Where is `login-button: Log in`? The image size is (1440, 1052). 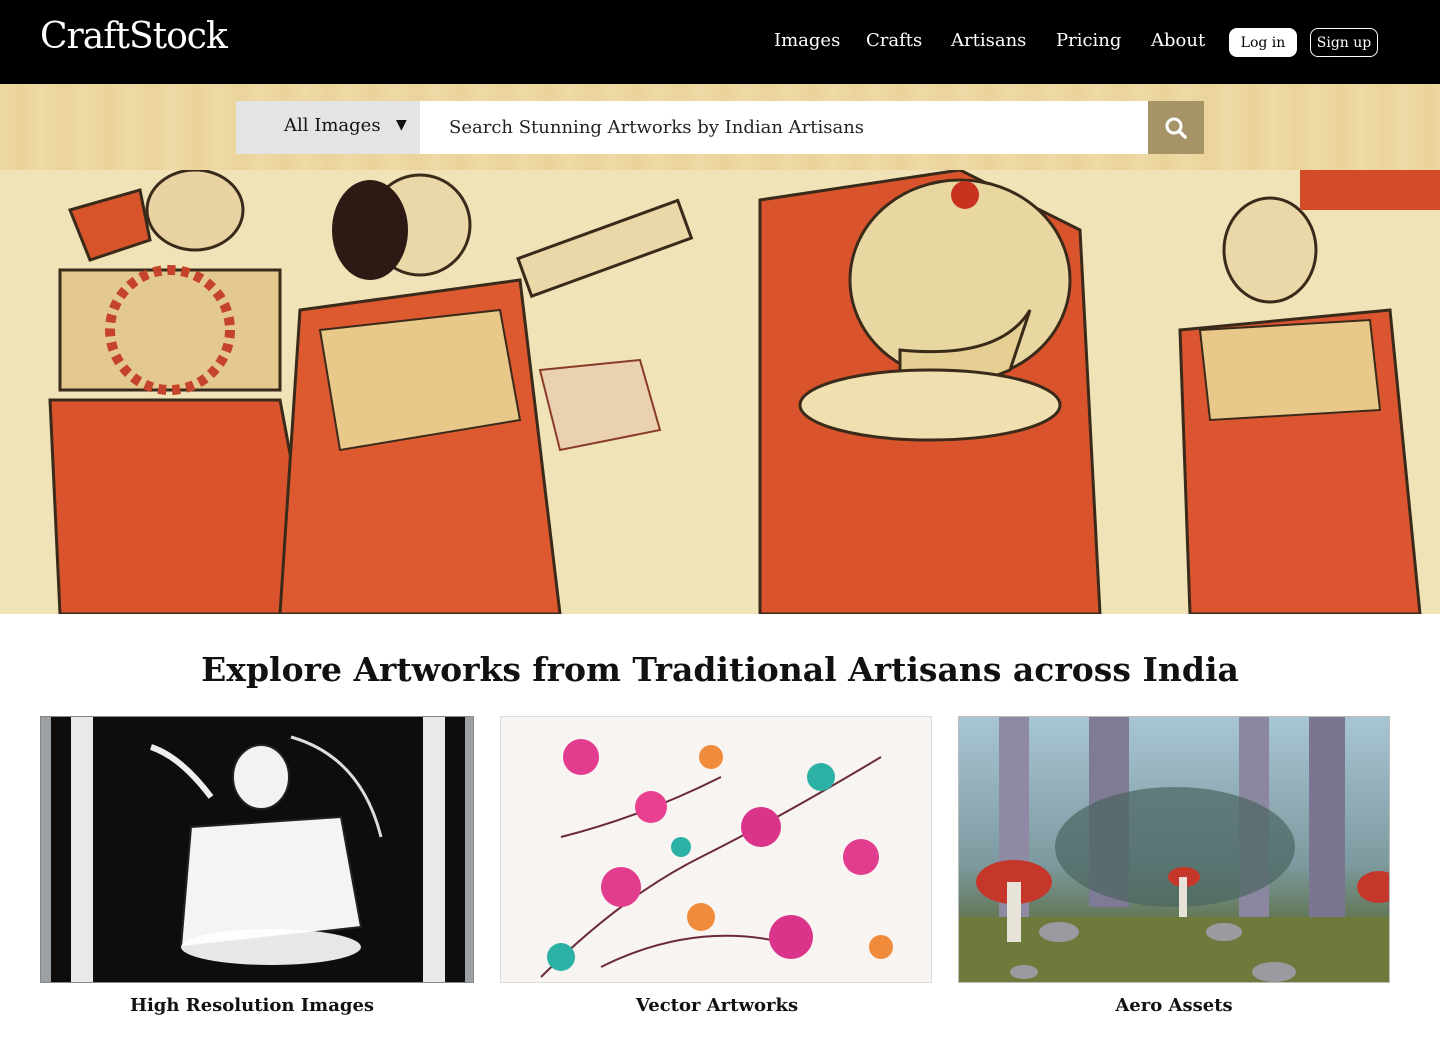 login-button: Log in is located at coordinates (1263, 42).